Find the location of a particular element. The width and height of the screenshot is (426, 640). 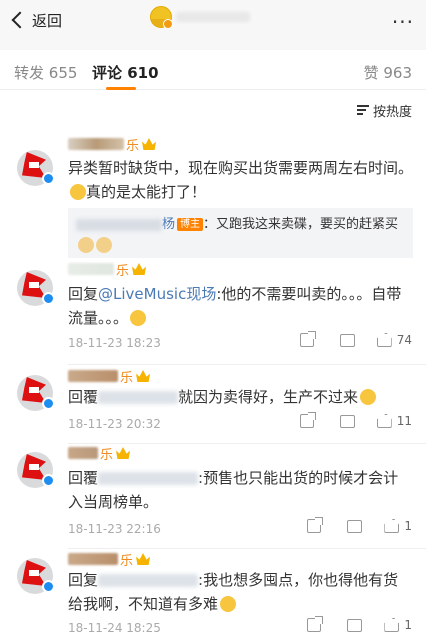

timestamp: 18-11-23 22:16 is located at coordinates (114, 529).